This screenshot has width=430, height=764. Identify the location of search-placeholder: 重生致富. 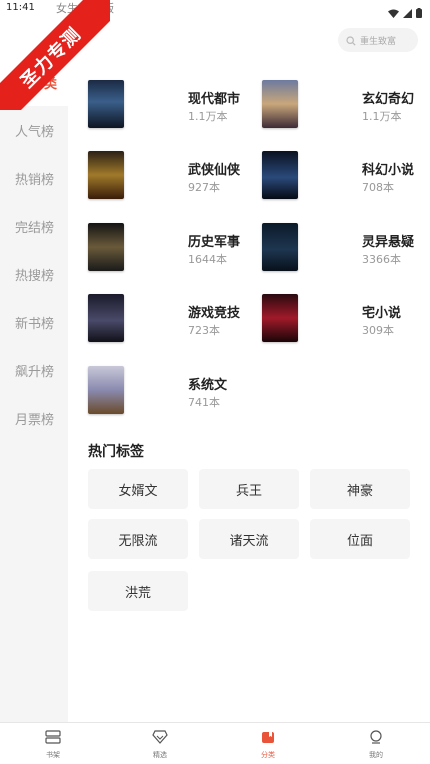
(378, 41).